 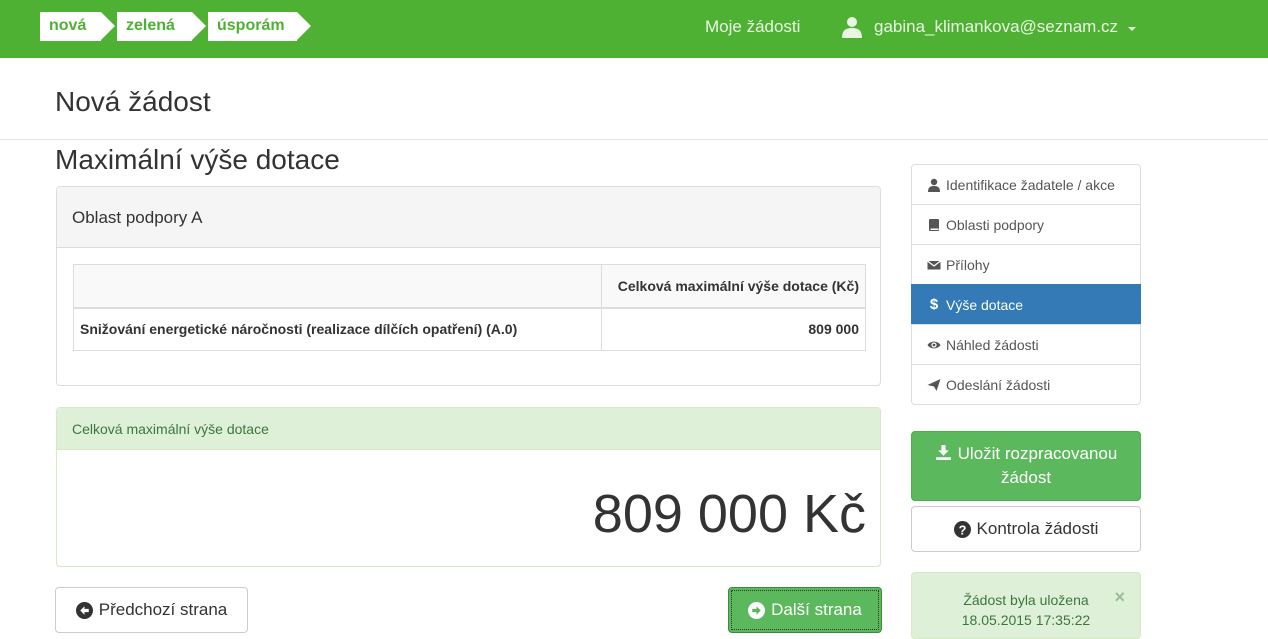 I want to click on next-page-label: Další strana, so click(x=816, y=609).